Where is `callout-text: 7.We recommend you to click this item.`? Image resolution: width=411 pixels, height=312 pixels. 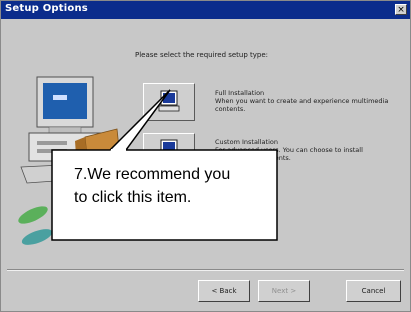
callout-text: 7.We recommend you to click this item. is located at coordinates (174, 186).